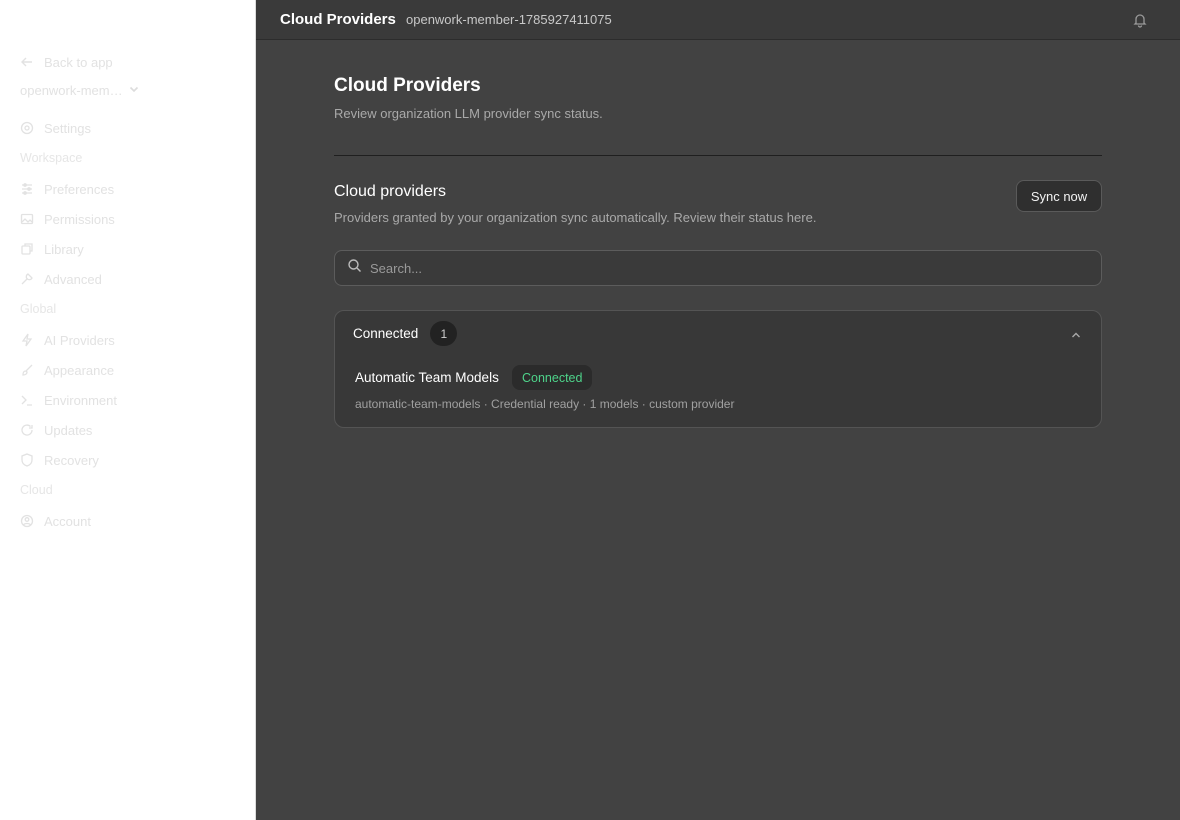 The image size is (1180, 820). Describe the element at coordinates (27, 62) in the screenshot. I see `arrow-left-icon` at that location.